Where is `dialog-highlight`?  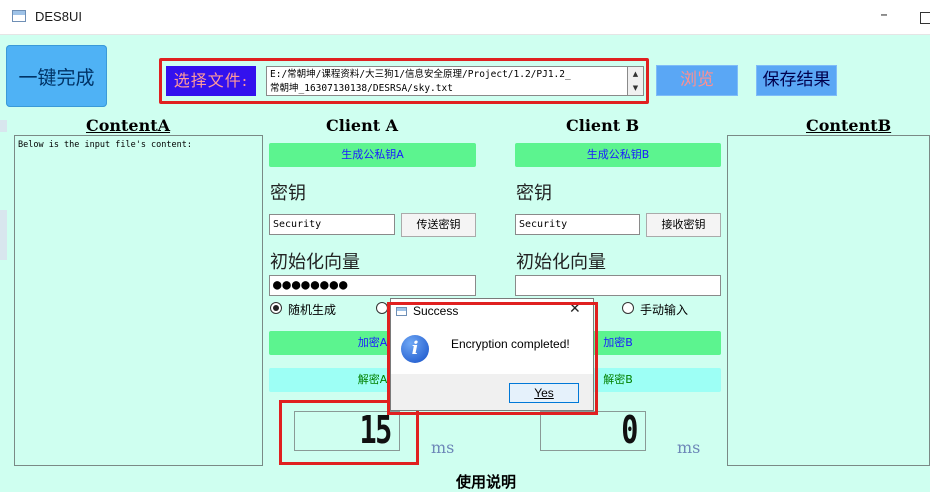
dialog-highlight is located at coordinates (492, 358).